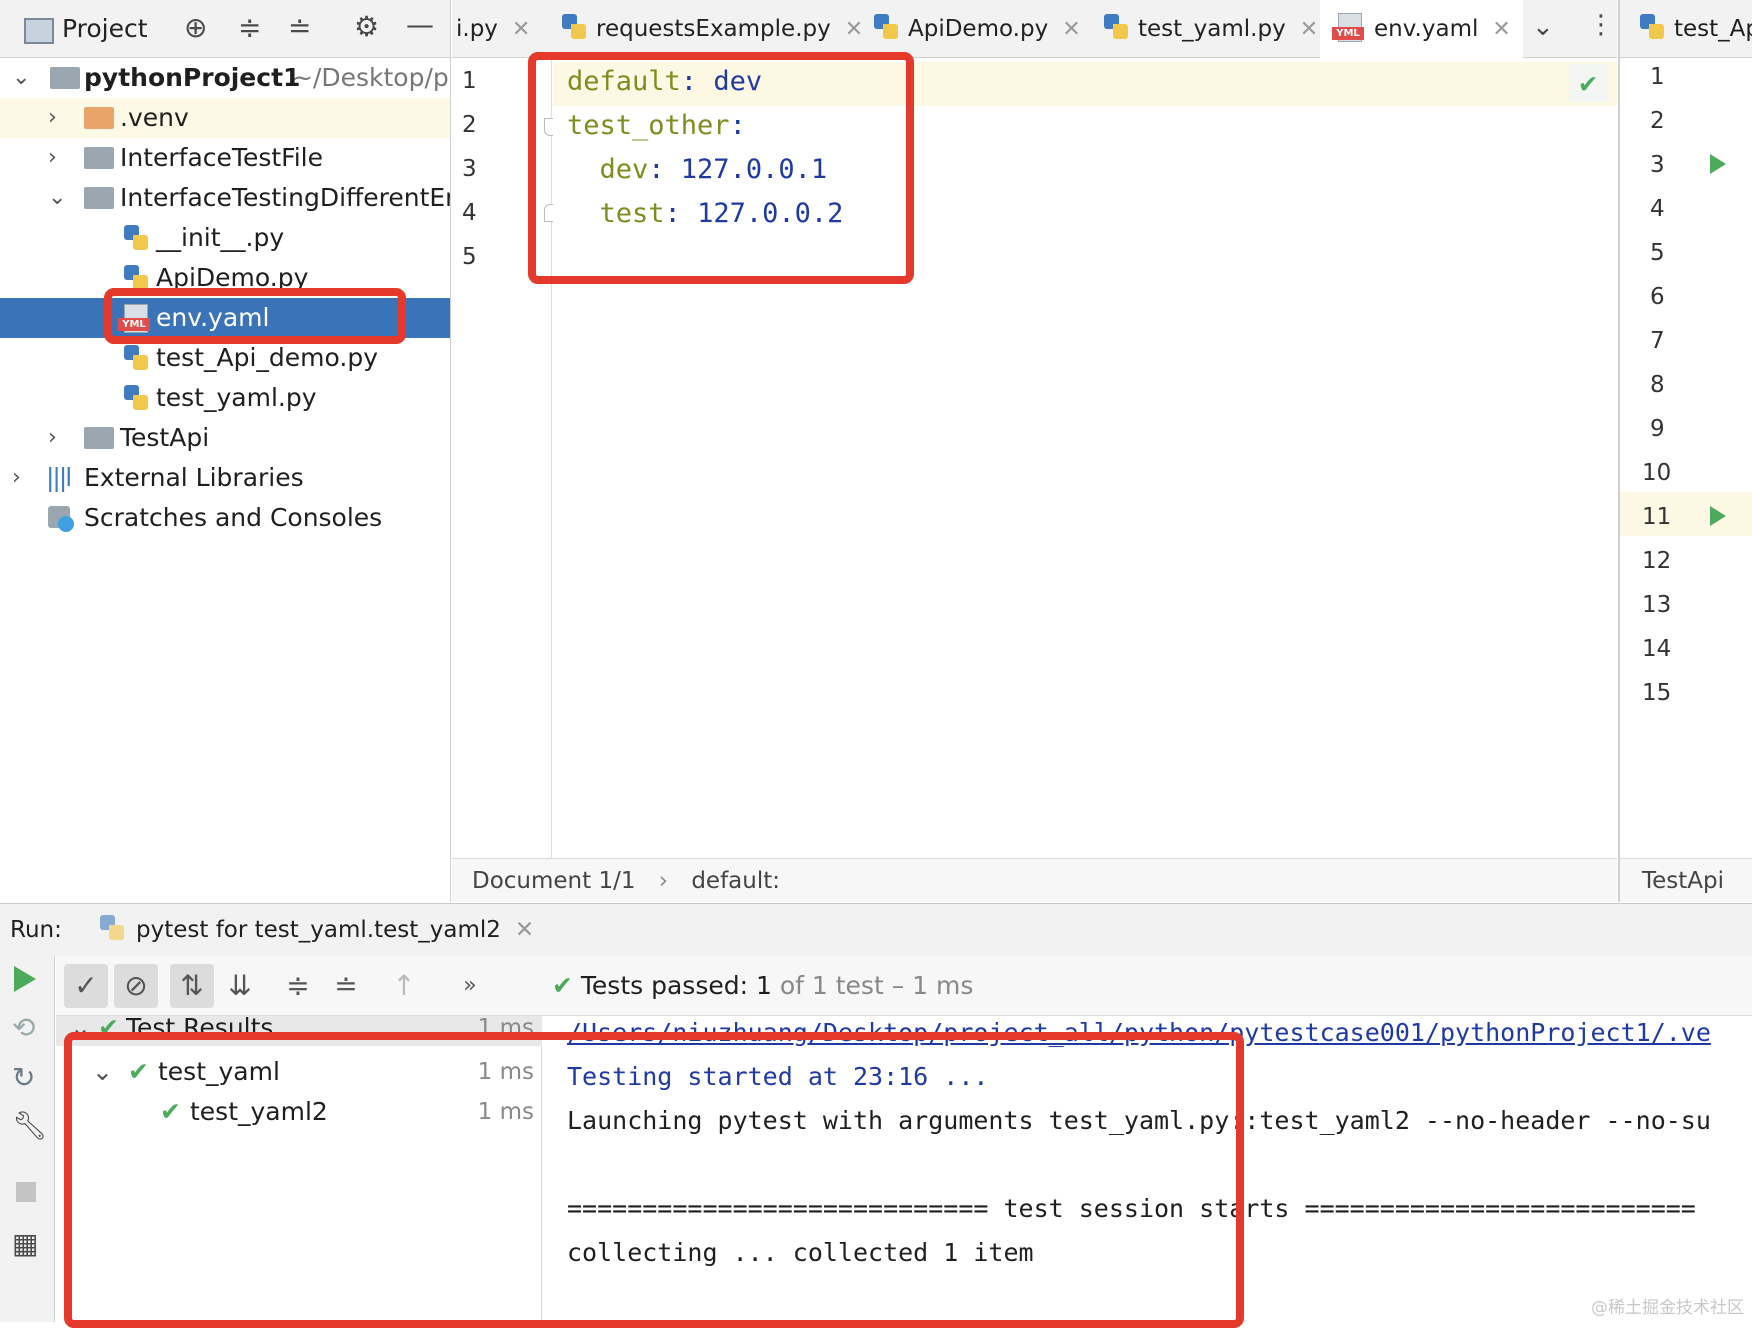  I want to click on locate-icon: ⊕, so click(195, 28).